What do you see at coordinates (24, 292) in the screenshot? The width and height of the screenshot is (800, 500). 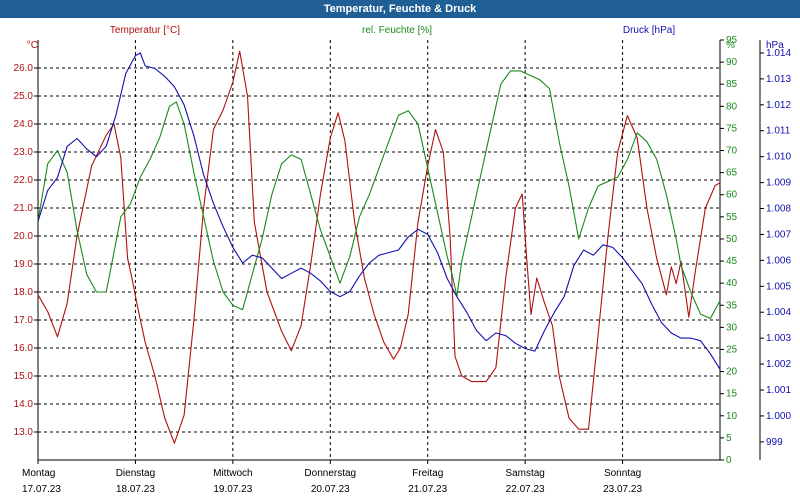 I see `temperature-tick-label: 18.0` at bounding box center [24, 292].